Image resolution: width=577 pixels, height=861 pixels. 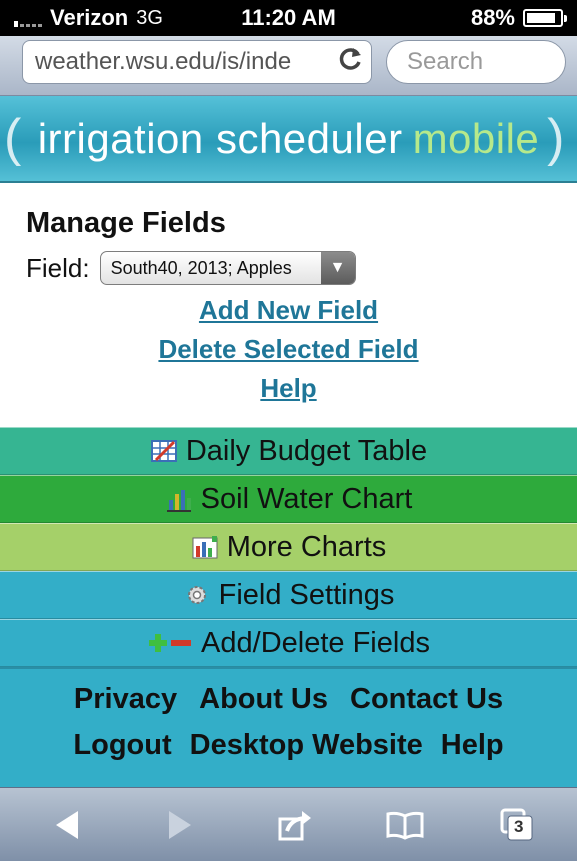 I want to click on menu-add-delete-fields: Add/Delete Fields, so click(x=288, y=643).